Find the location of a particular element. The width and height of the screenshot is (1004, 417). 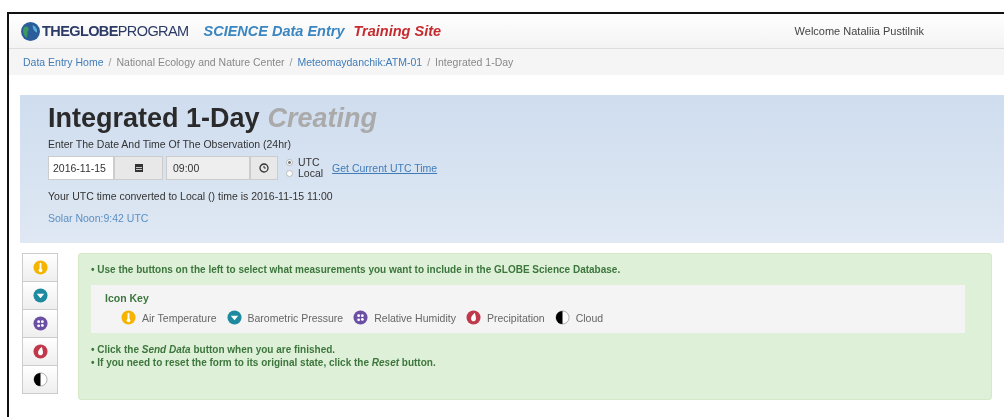

conversion-text: Your UTC time converted to Local () time is 2016-11-15 11:00 is located at coordinates (191, 196).